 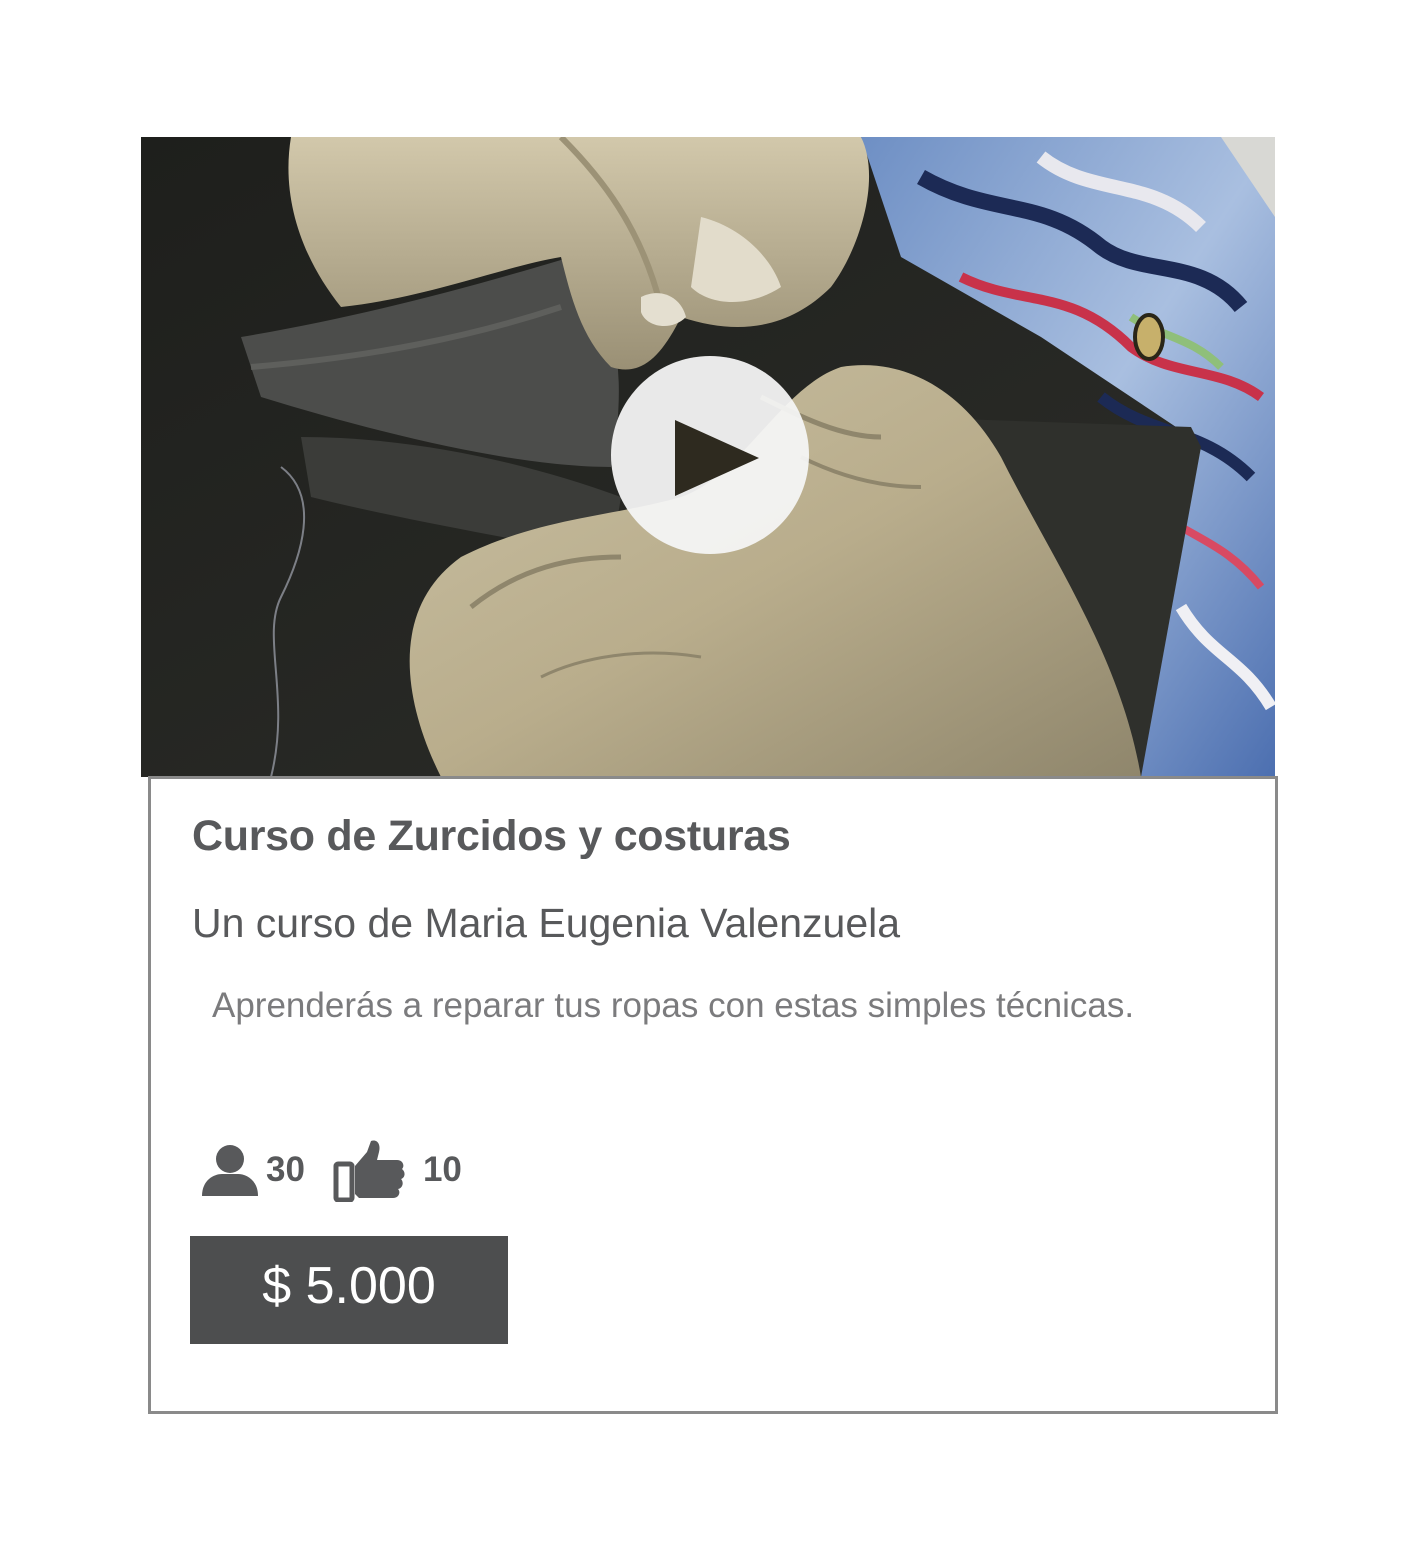 I want to click on user-icon, so click(x=230, y=1170).